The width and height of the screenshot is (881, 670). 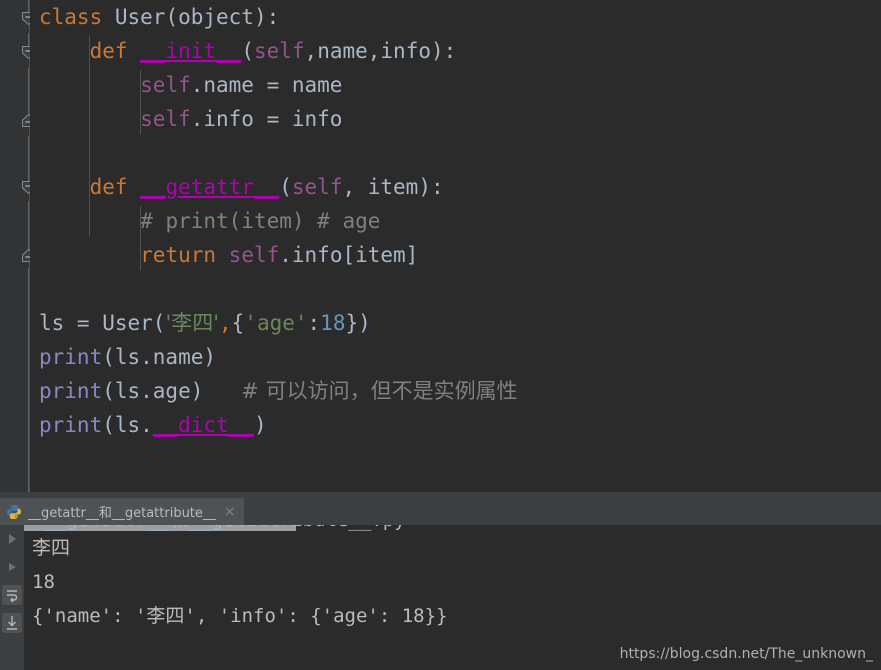 What do you see at coordinates (460, 187) in the screenshot?
I see `code-line: def __getattr__(self, item):` at bounding box center [460, 187].